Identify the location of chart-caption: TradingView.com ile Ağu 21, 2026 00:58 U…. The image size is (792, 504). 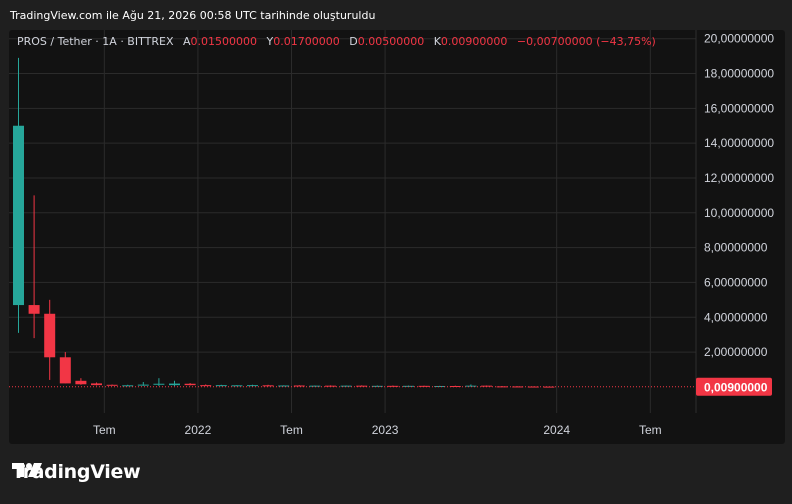
(193, 15).